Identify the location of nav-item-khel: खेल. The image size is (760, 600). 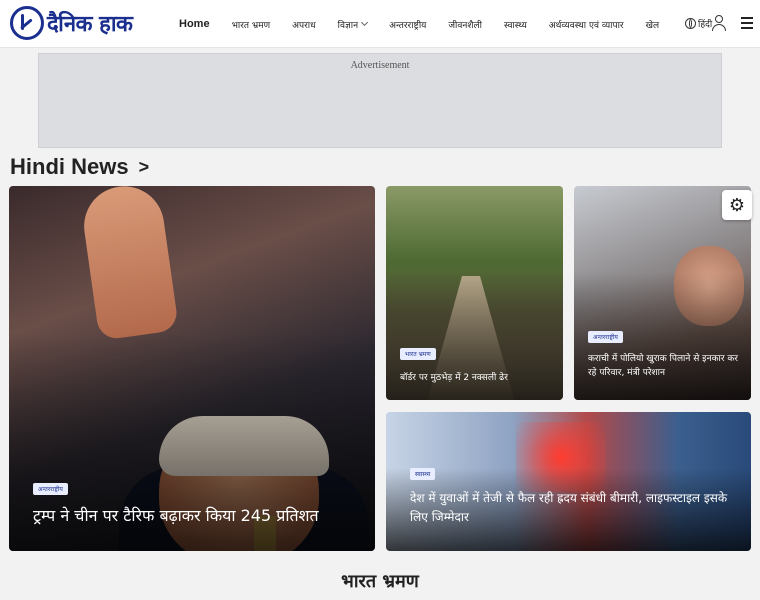
(652, 24).